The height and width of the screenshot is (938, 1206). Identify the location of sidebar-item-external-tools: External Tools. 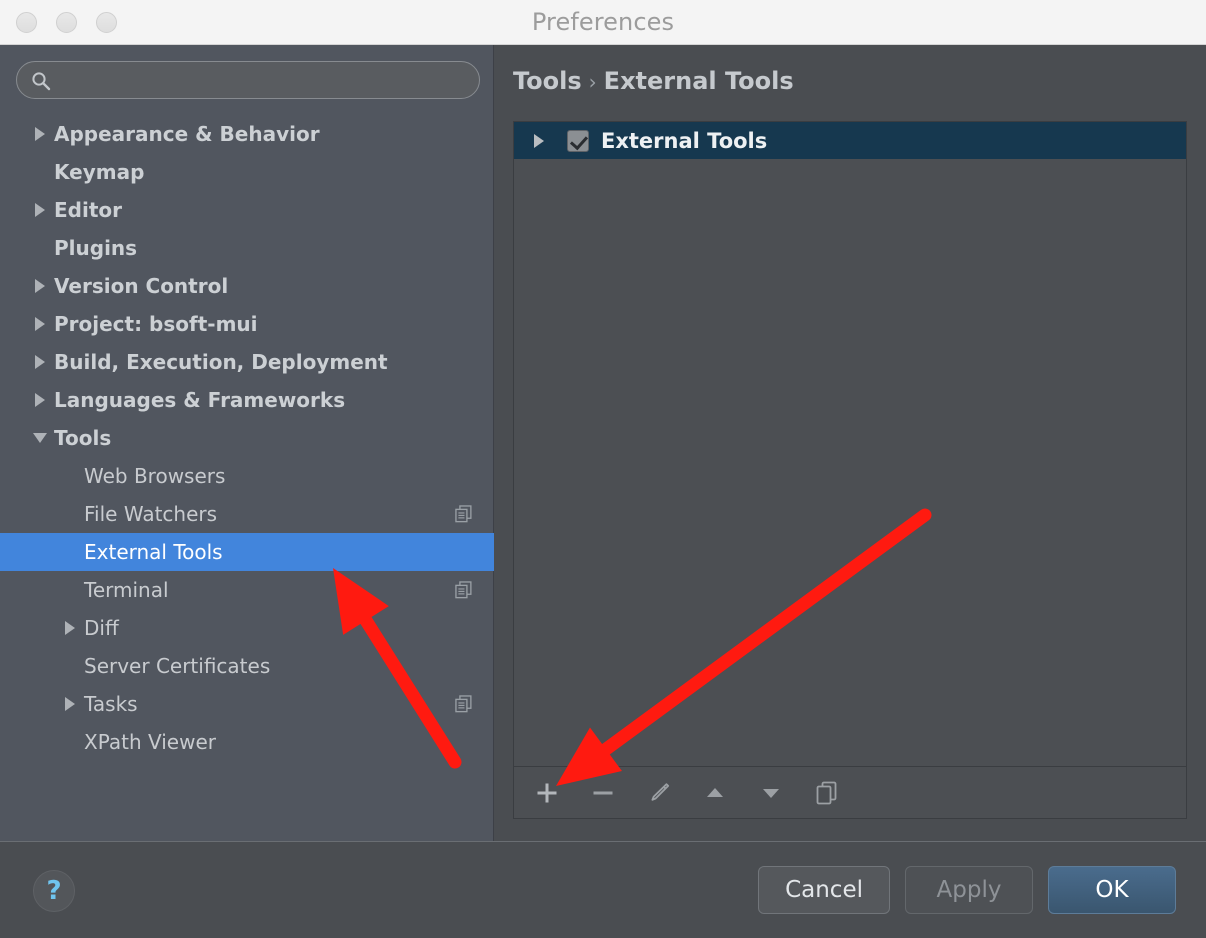
(247, 552).